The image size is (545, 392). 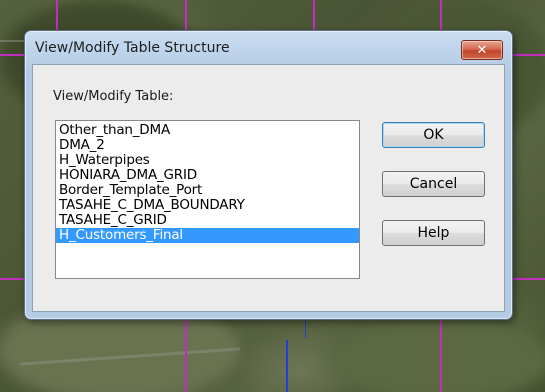 What do you see at coordinates (433, 135) in the screenshot?
I see `ok-button: OK` at bounding box center [433, 135].